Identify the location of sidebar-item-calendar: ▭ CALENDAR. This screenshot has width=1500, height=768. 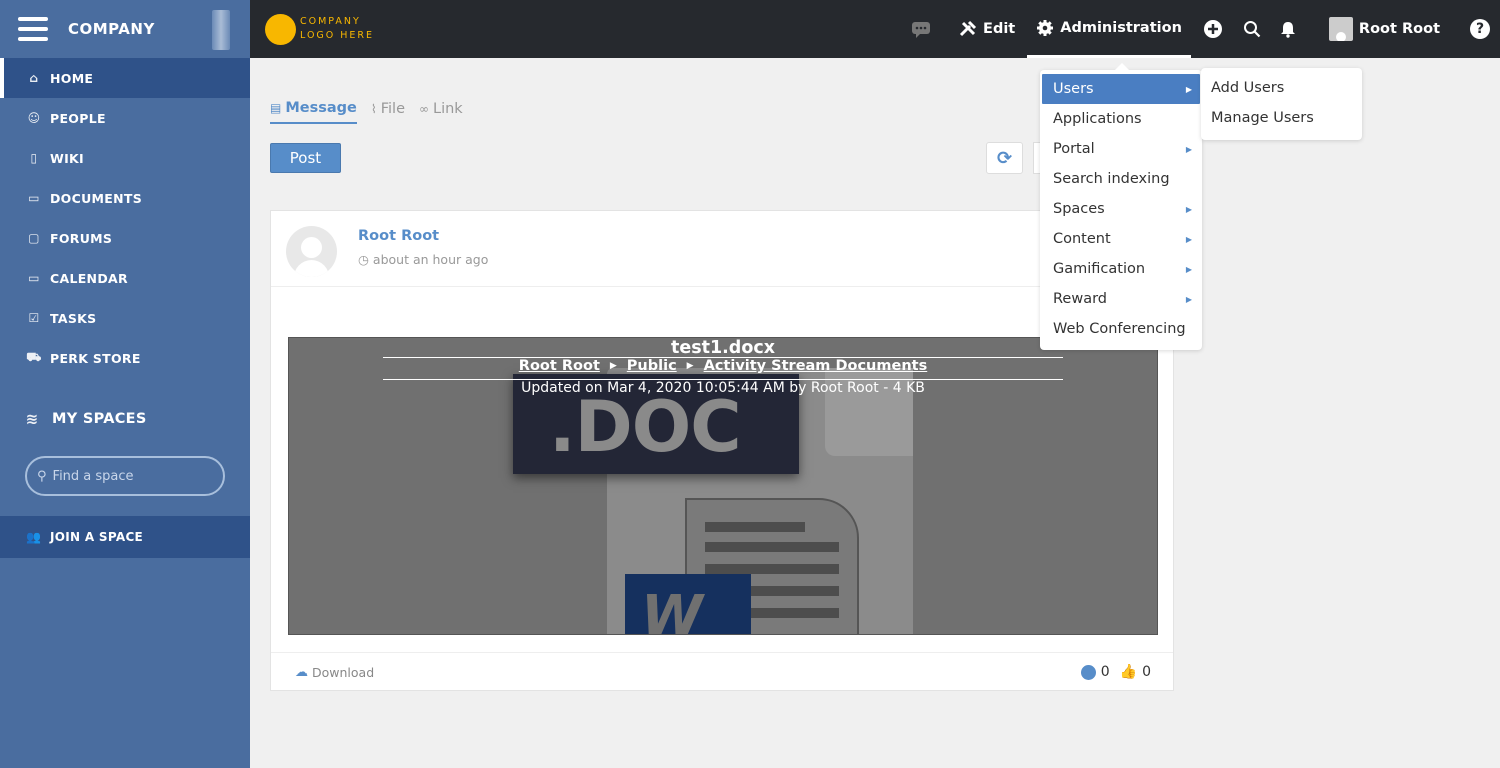
(125, 278).